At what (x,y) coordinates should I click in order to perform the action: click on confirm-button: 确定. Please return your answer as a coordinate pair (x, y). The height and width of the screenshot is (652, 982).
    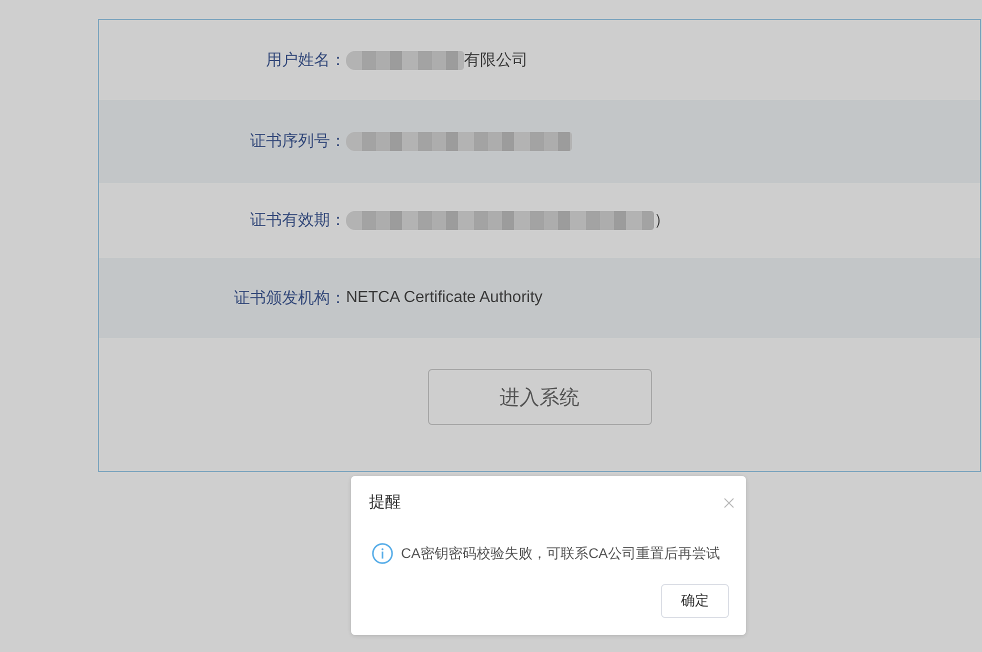
    Looking at the image, I should click on (695, 601).